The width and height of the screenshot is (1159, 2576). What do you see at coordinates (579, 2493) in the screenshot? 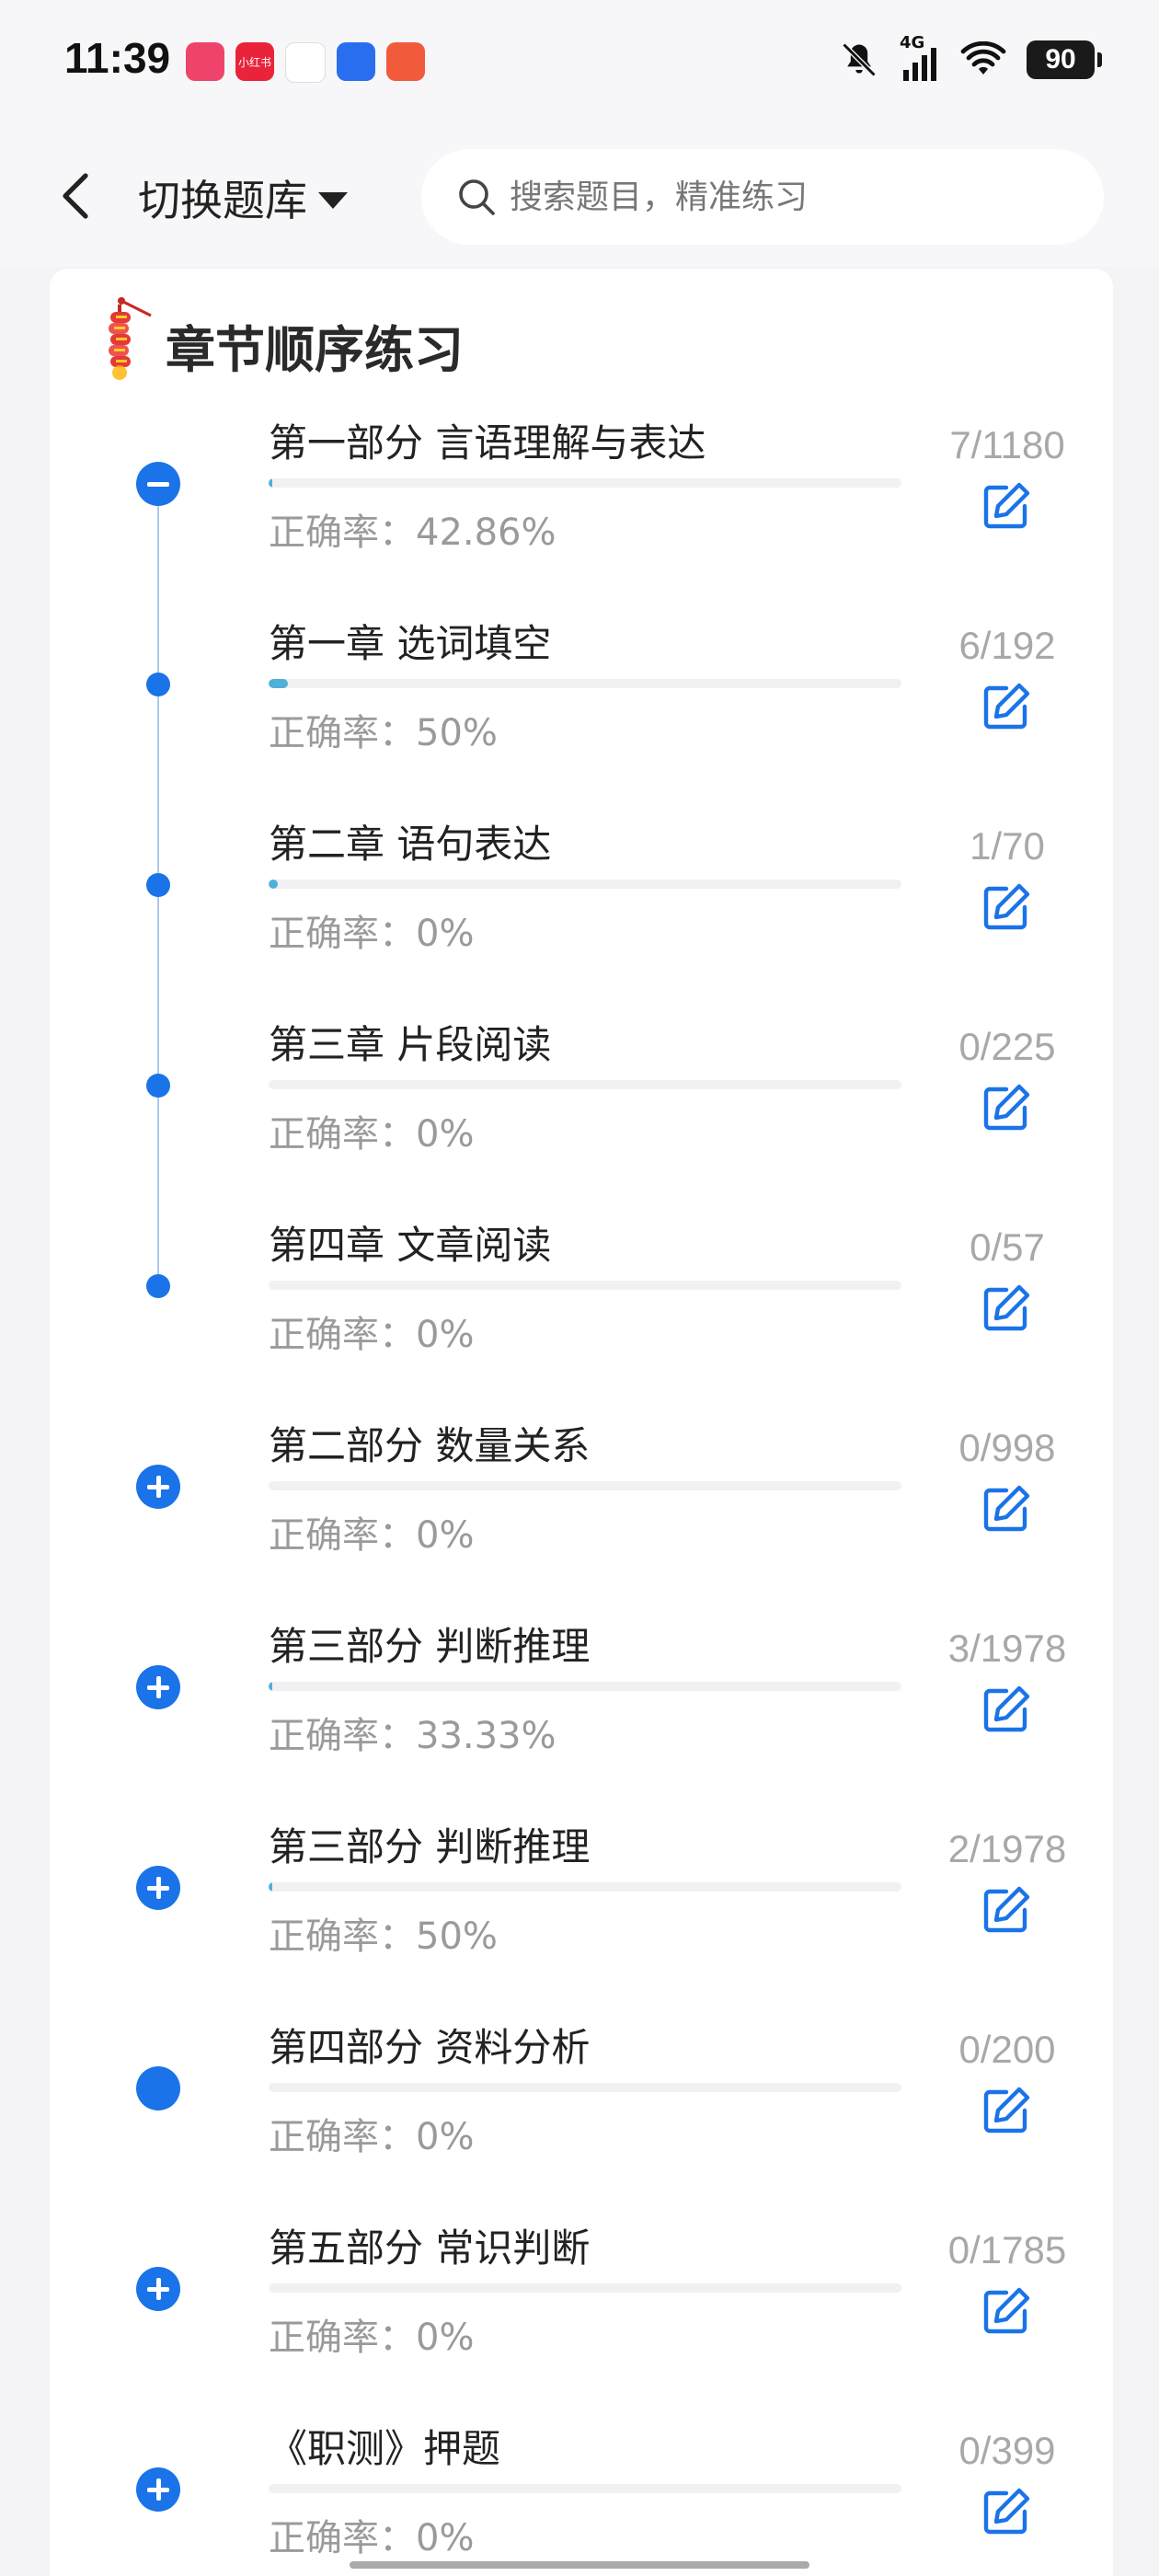
I see `chapter-row: 《职测》押题 正确率：0% 0/399` at bounding box center [579, 2493].